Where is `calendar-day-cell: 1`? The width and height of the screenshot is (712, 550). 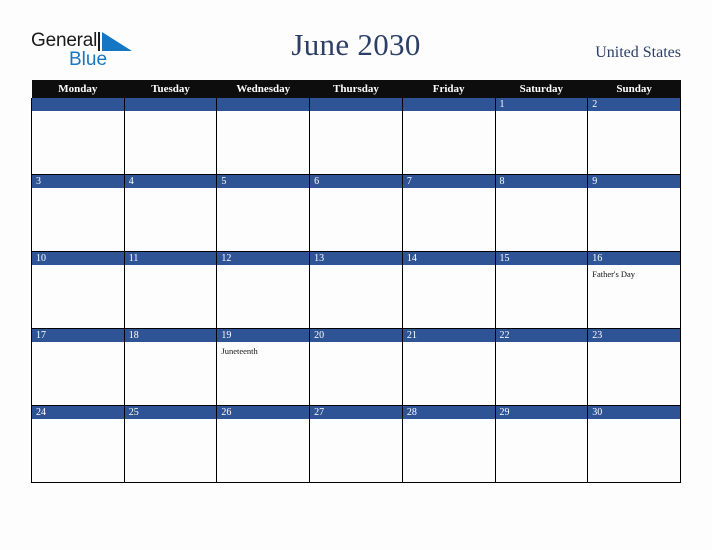
calendar-day-cell: 1 is located at coordinates (541, 136).